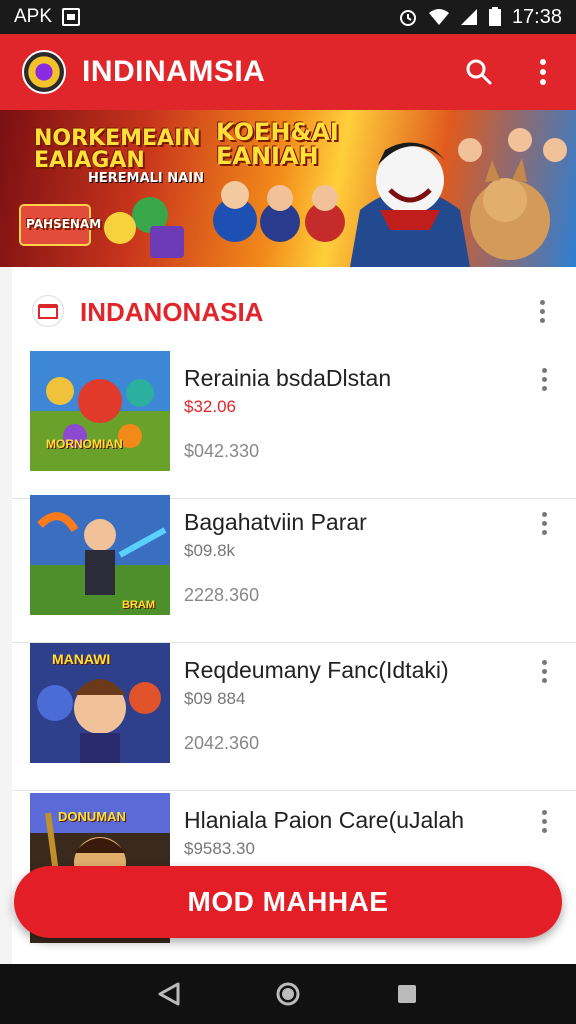 This screenshot has height=1024, width=576. I want to click on item-title: Reqdeumany Fanc(Idtaki), so click(316, 670).